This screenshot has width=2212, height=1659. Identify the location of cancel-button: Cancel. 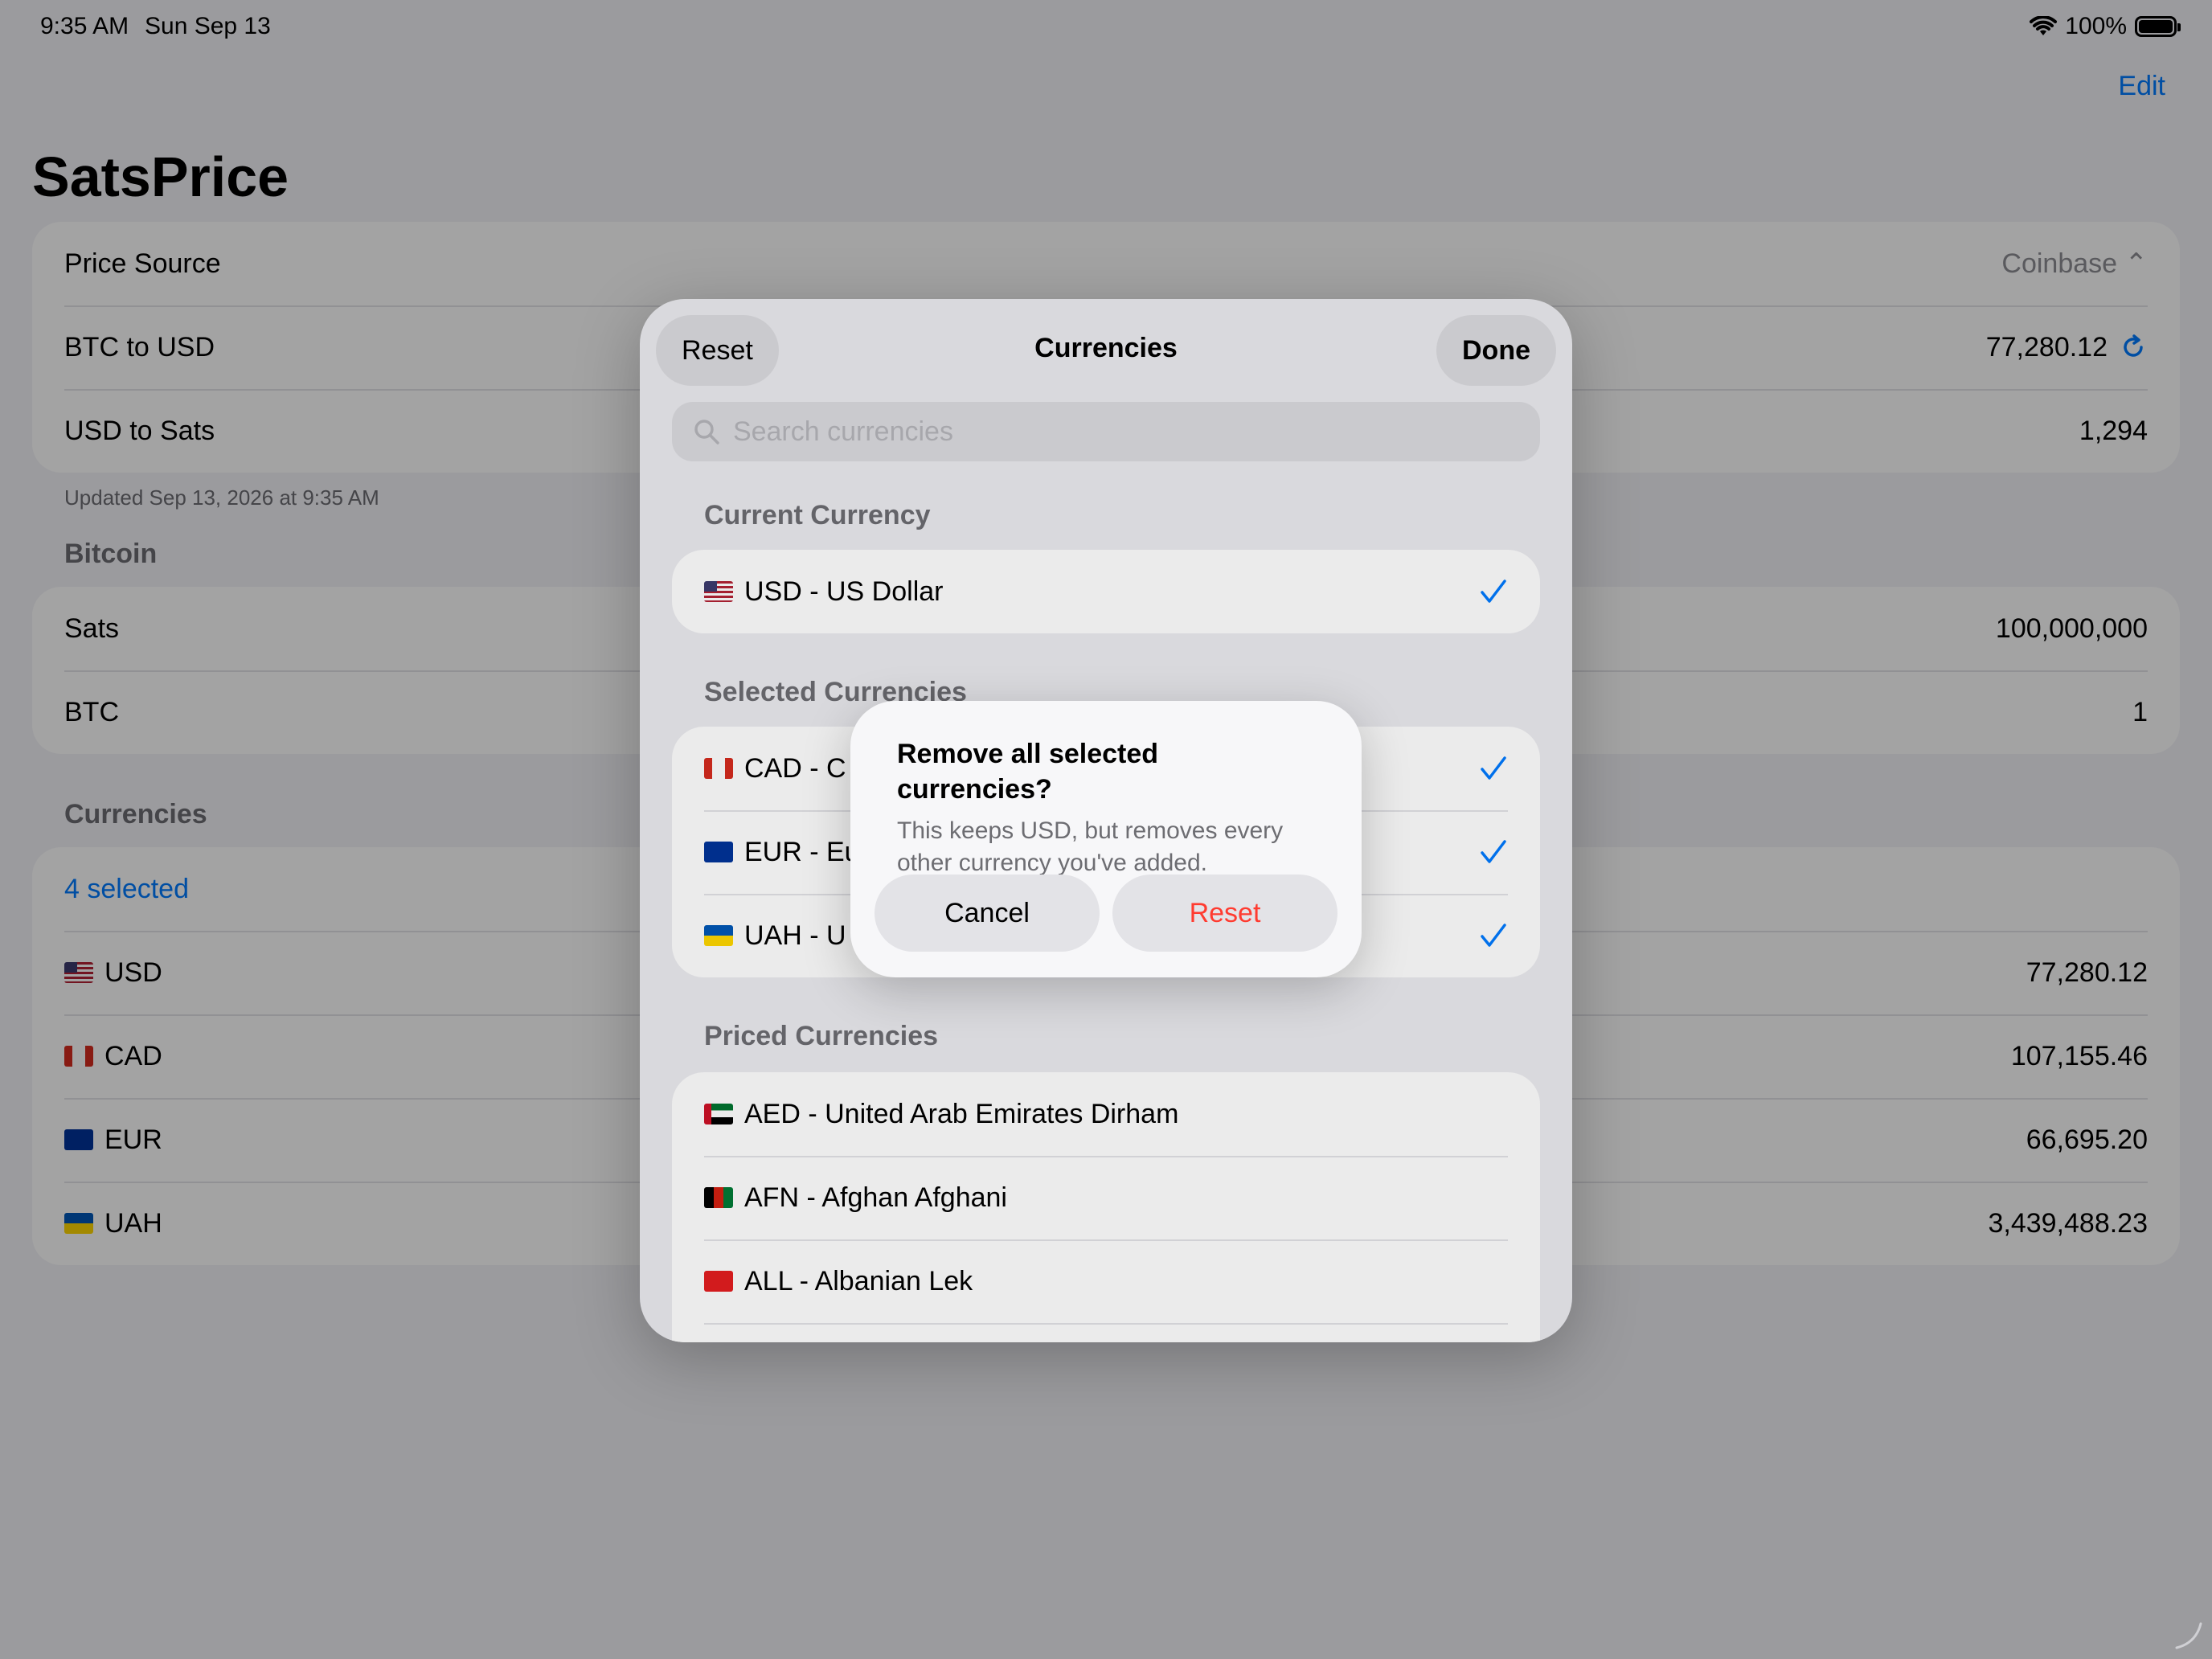
(988, 913).